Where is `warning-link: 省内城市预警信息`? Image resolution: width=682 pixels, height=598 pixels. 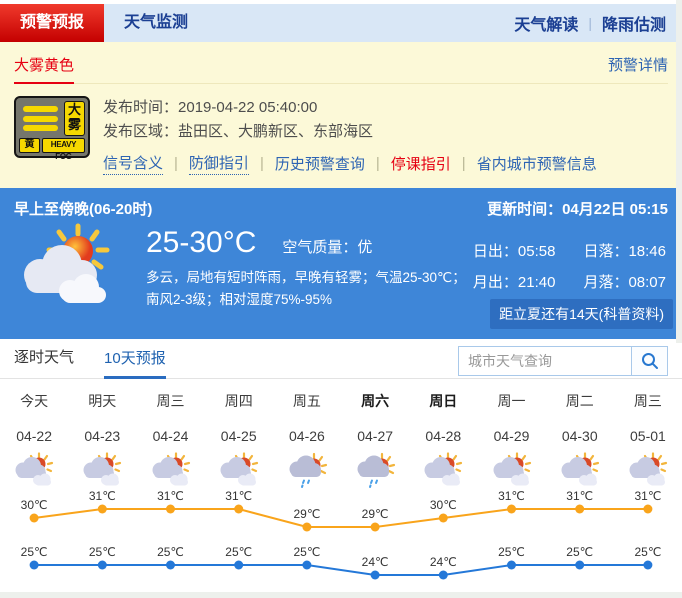
warning-link: 省内城市预警信息 is located at coordinates (537, 163).